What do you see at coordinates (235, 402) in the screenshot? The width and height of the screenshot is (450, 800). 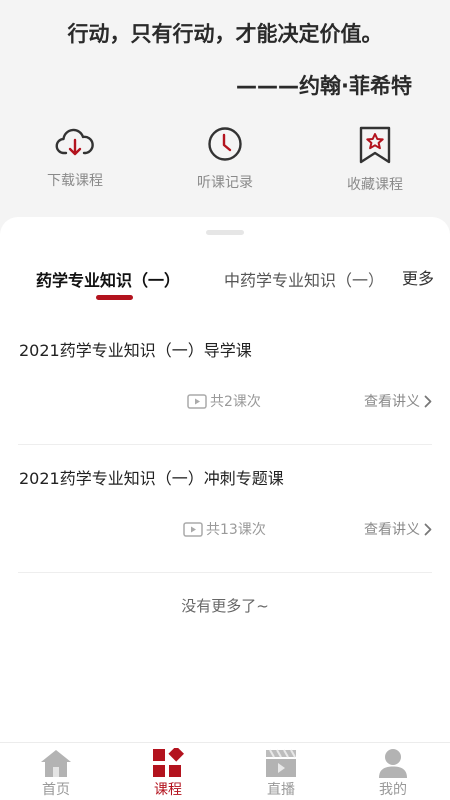 I see `lesson-count-text: 共2课次` at bounding box center [235, 402].